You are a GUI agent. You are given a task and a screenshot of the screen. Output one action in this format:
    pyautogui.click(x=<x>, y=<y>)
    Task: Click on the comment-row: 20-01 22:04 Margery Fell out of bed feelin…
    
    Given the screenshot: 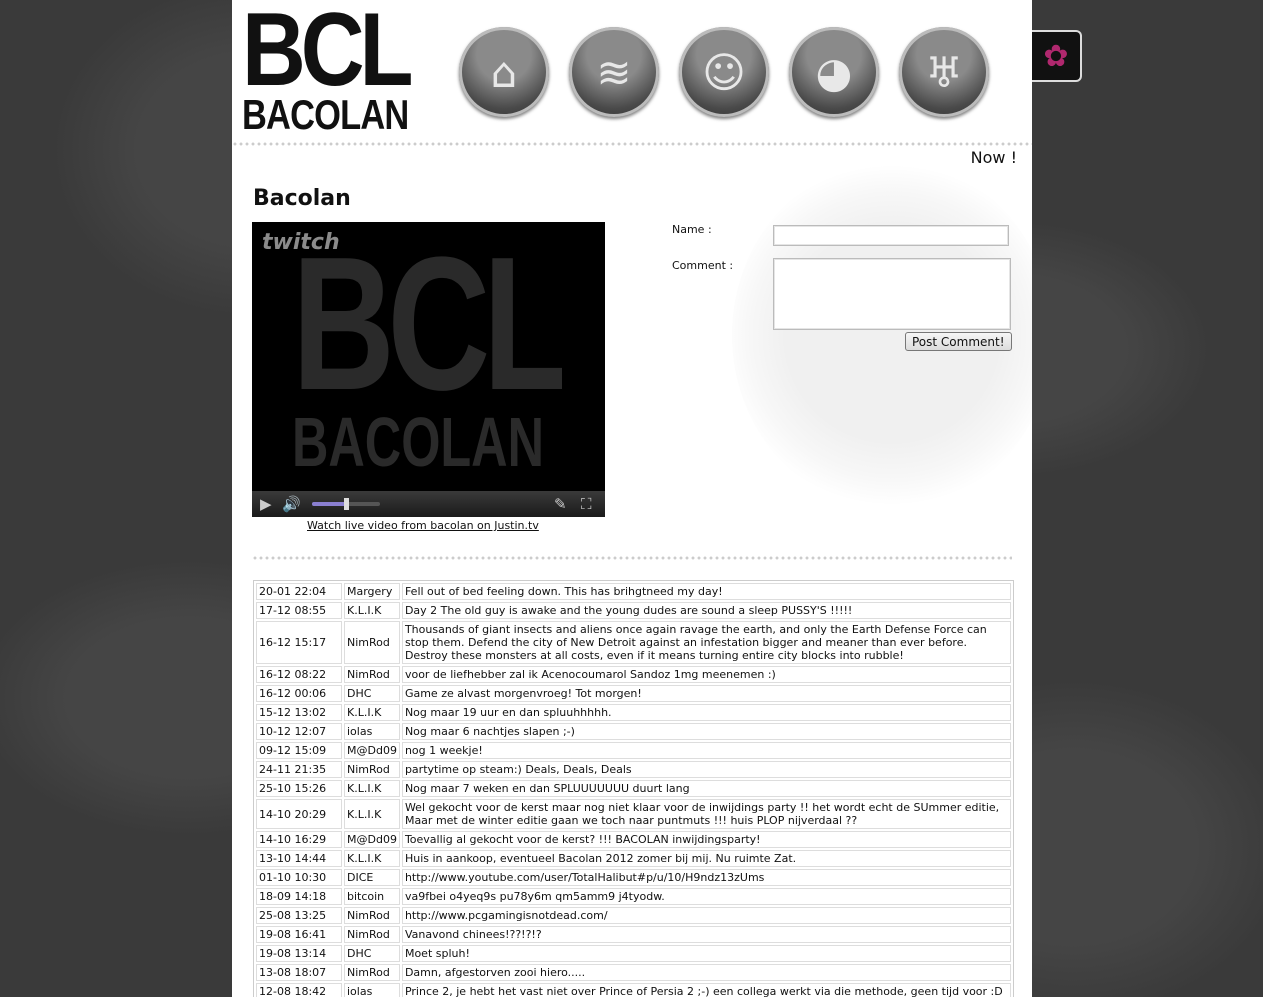 What is the action you would take?
    pyautogui.click(x=633, y=591)
    